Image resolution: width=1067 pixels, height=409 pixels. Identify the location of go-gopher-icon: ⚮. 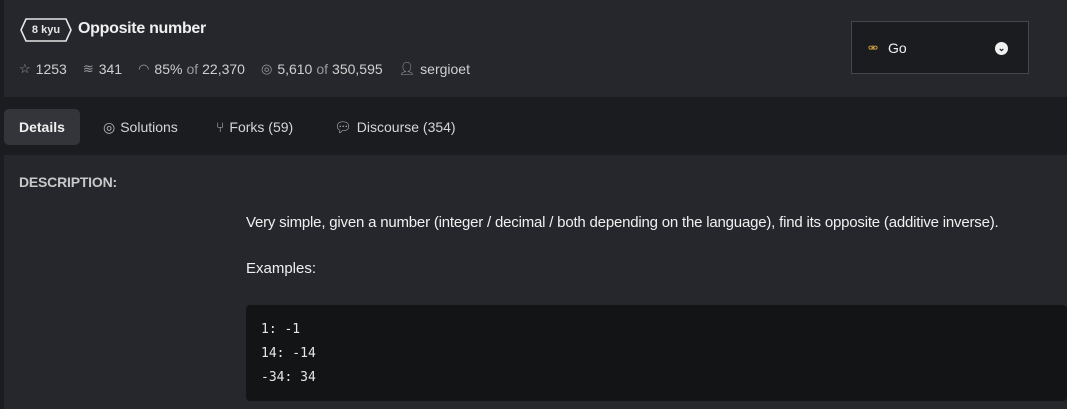
(873, 48).